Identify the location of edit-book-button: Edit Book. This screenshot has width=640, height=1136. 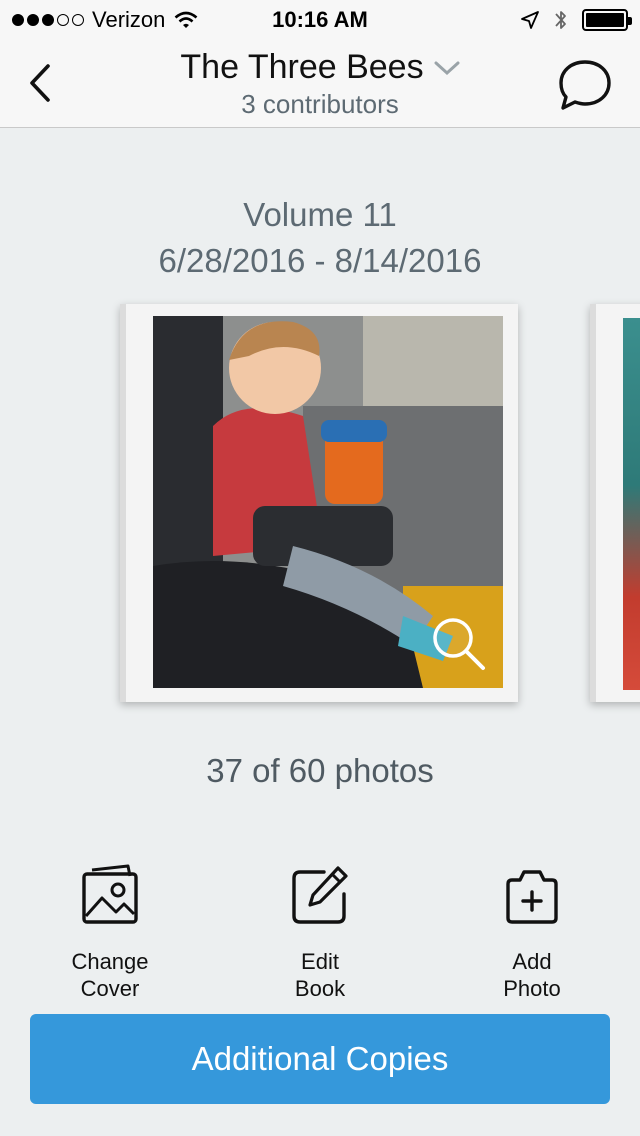
(320, 933).